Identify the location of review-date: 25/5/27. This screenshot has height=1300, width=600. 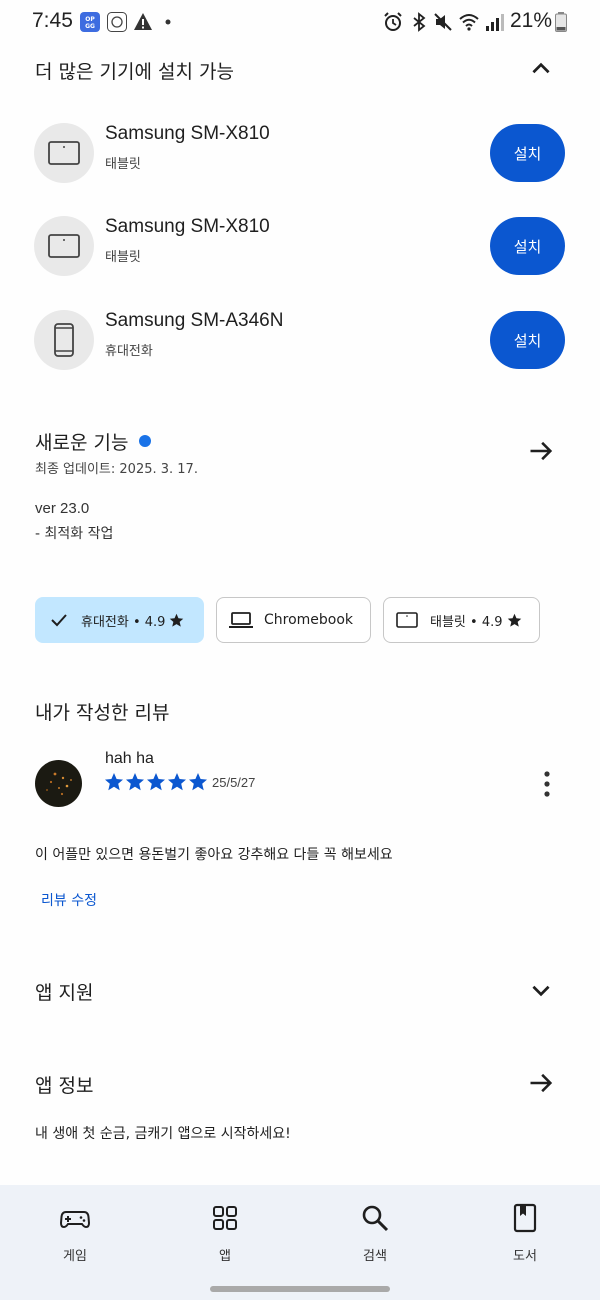
(234, 782).